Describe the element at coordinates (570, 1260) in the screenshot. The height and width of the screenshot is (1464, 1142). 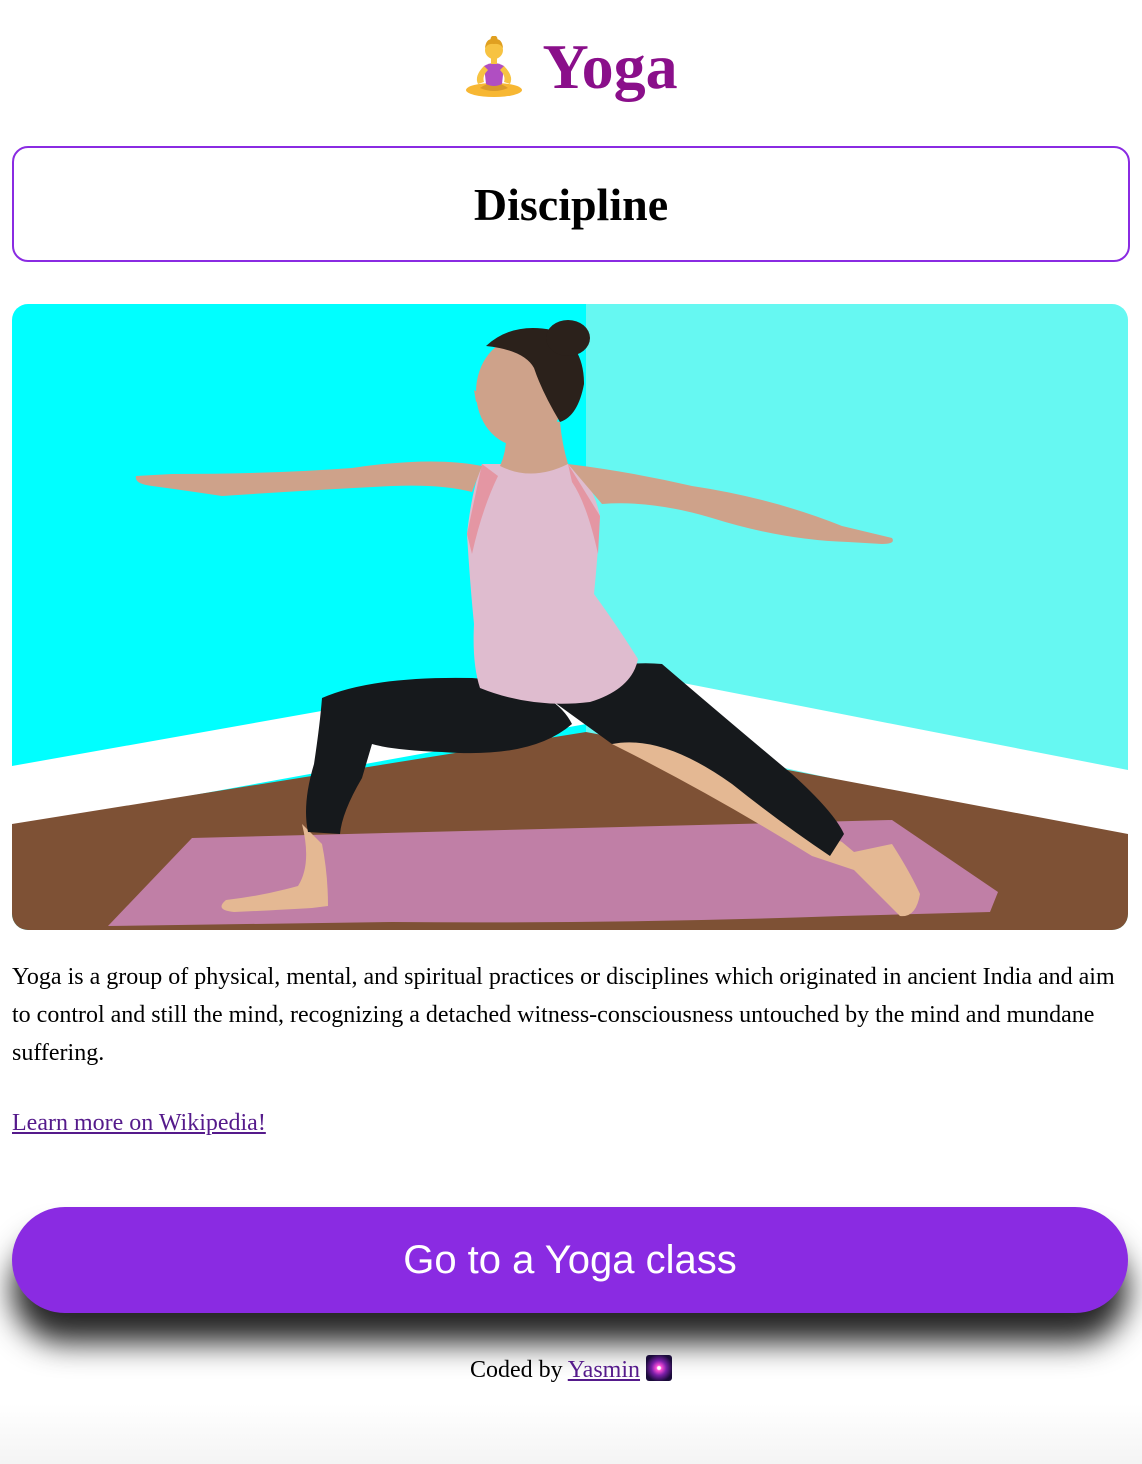
I see `yoga-class-button: Go to a Yoga class` at that location.